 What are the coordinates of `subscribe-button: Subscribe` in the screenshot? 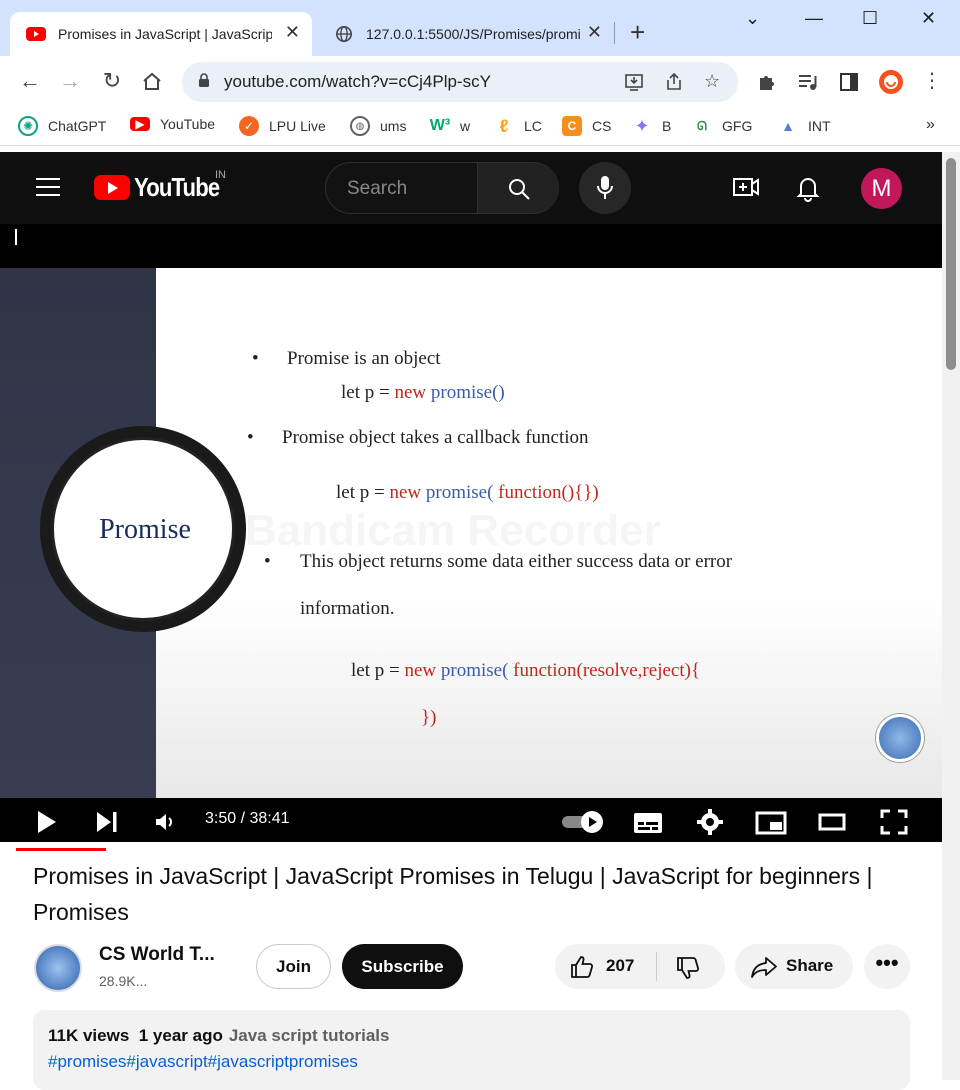 It's located at (402, 966).